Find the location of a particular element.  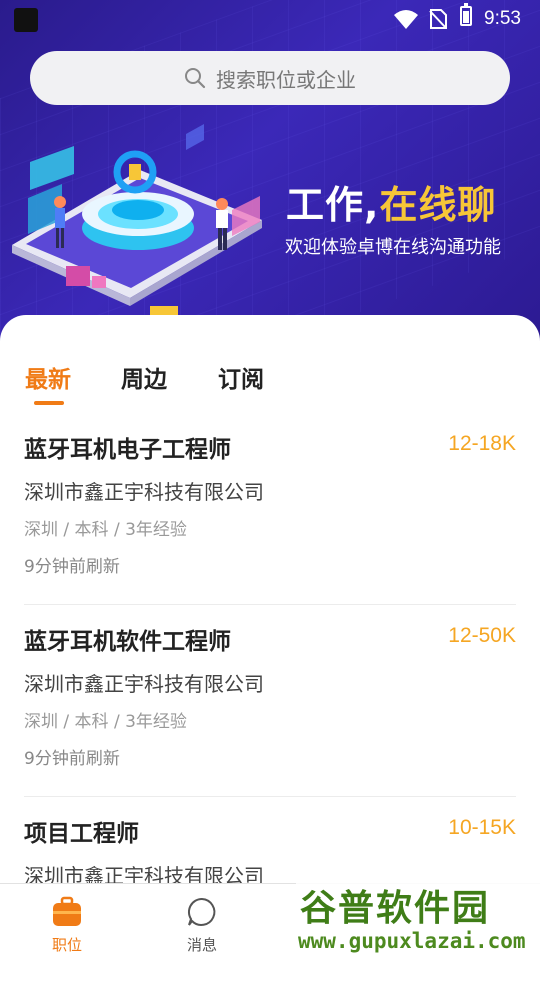

nav-label-jobs: 职位 is located at coordinates (66, 945).